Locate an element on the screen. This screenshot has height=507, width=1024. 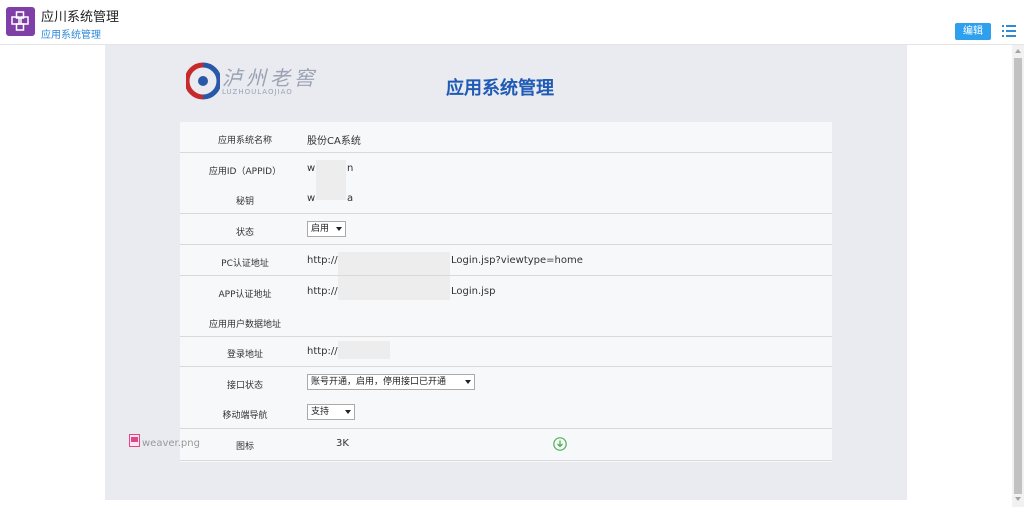
mobile-nav-select-value: 支持 is located at coordinates (320, 412).